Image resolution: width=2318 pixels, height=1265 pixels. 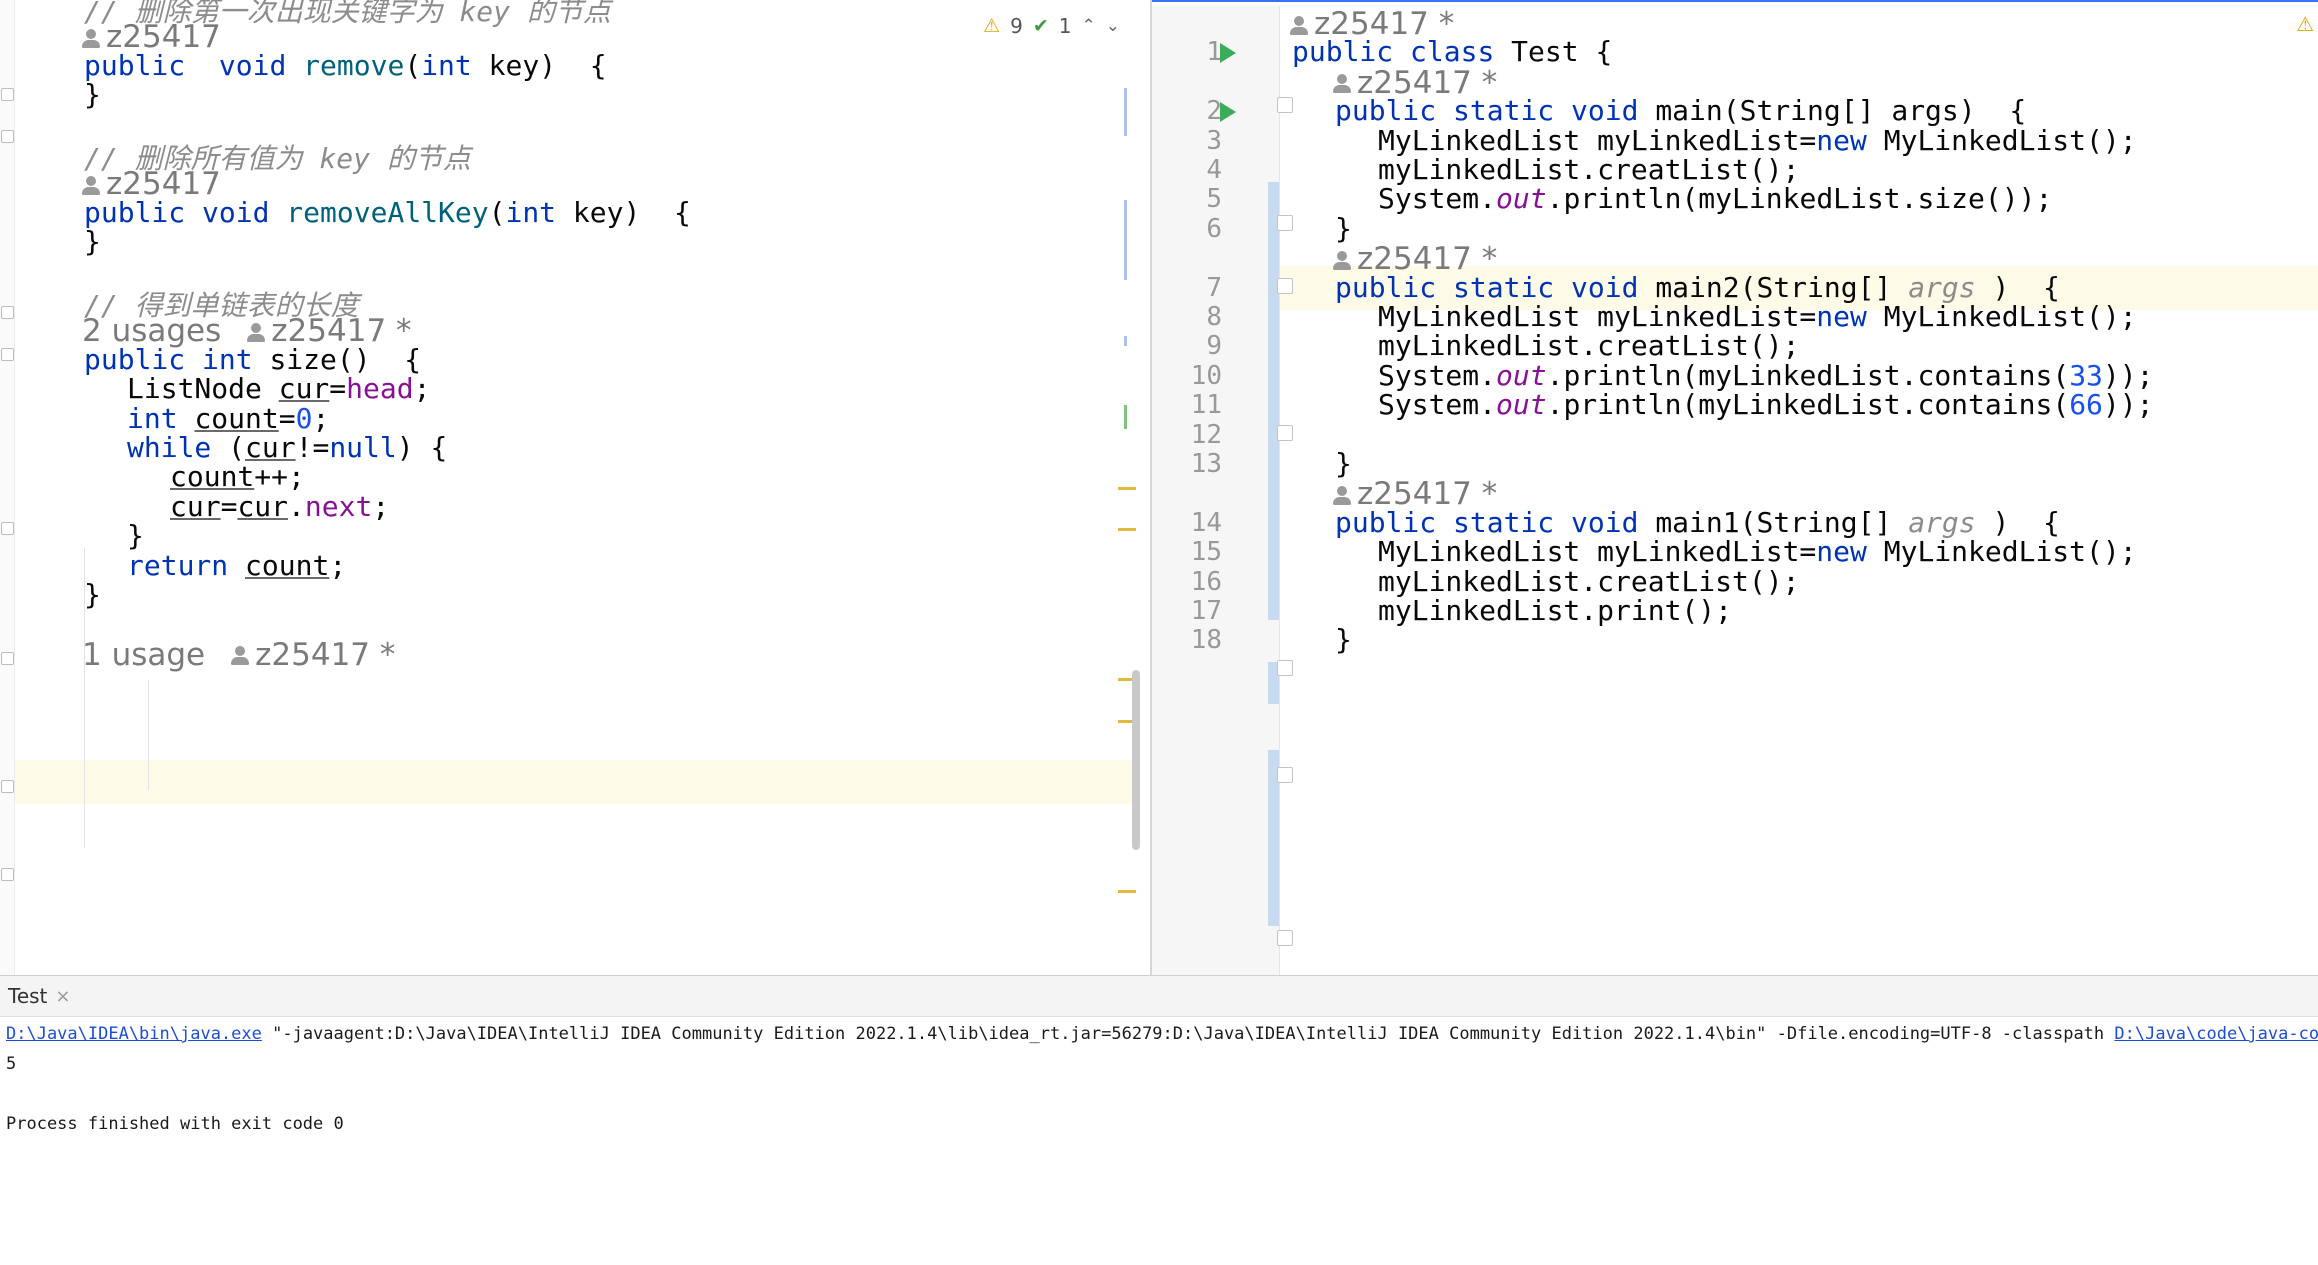 I want to click on warning-icon: ⚠, so click(x=2305, y=24).